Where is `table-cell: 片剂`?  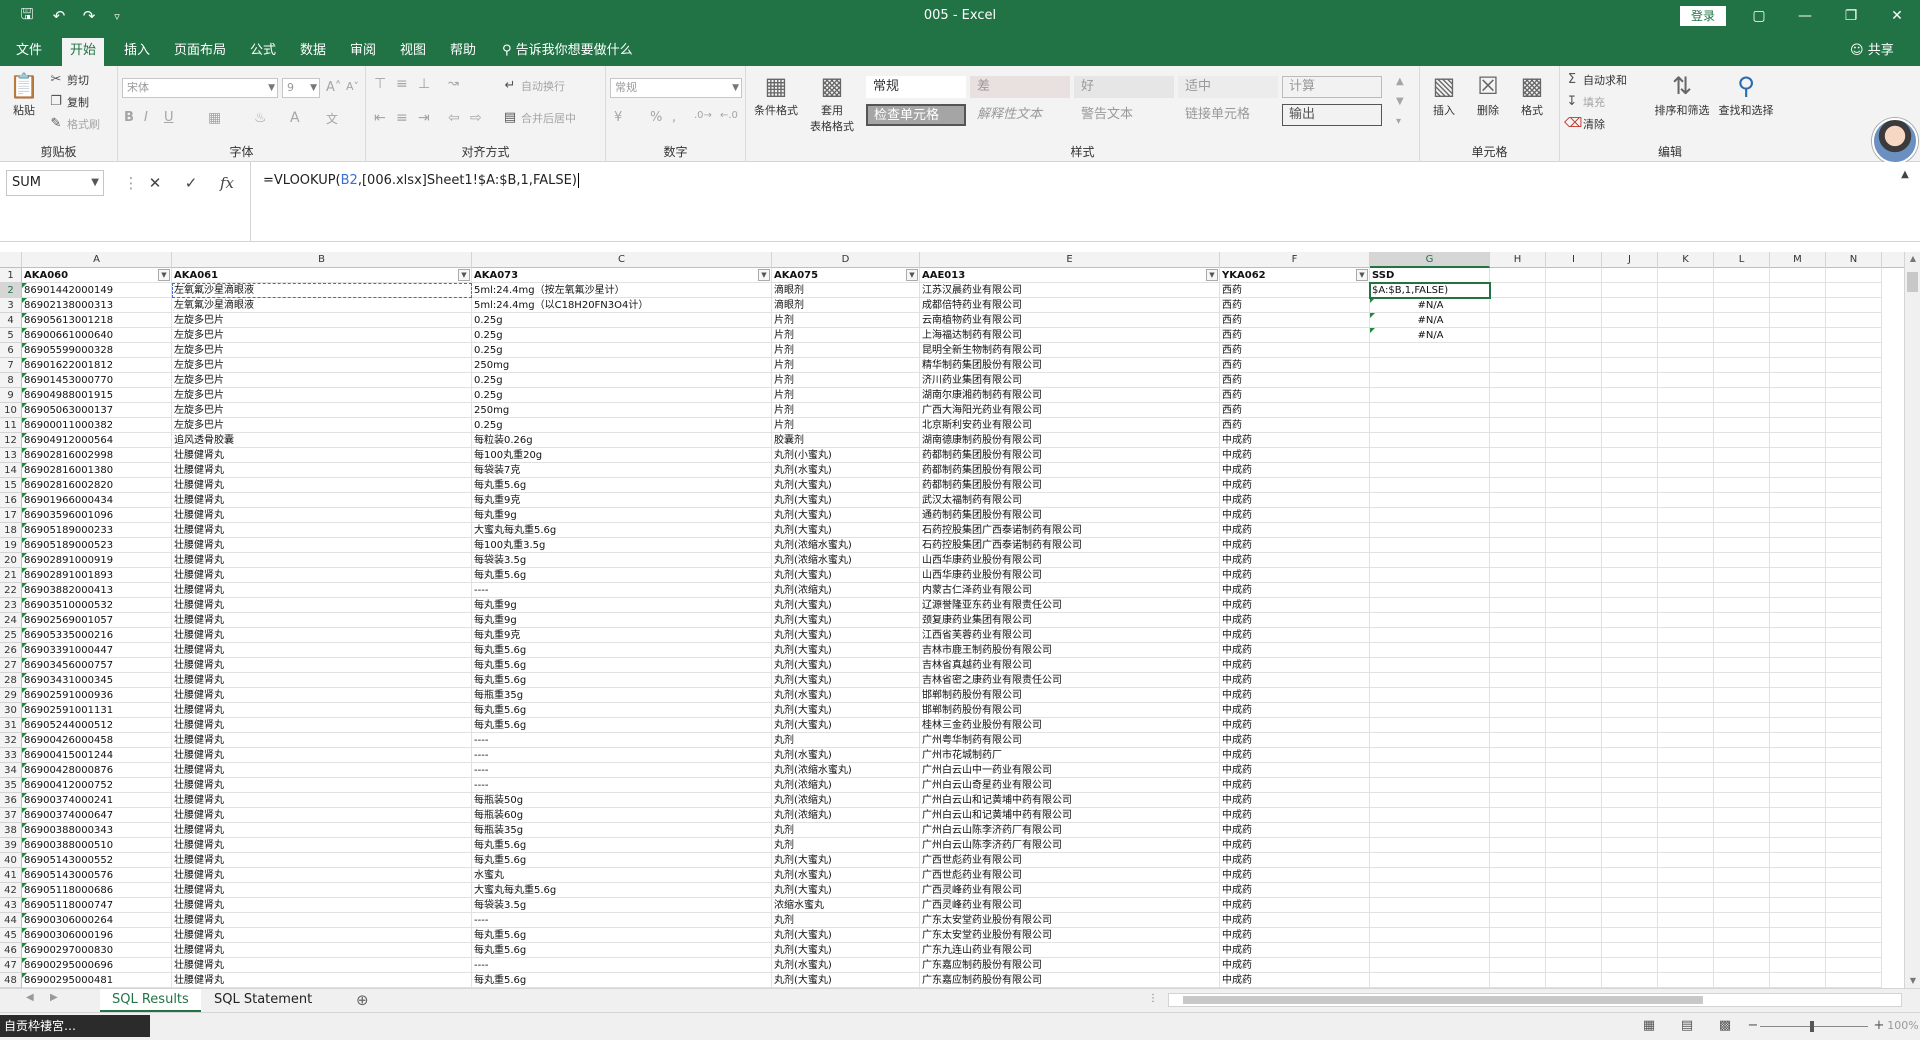 table-cell: 片剂 is located at coordinates (846, 350).